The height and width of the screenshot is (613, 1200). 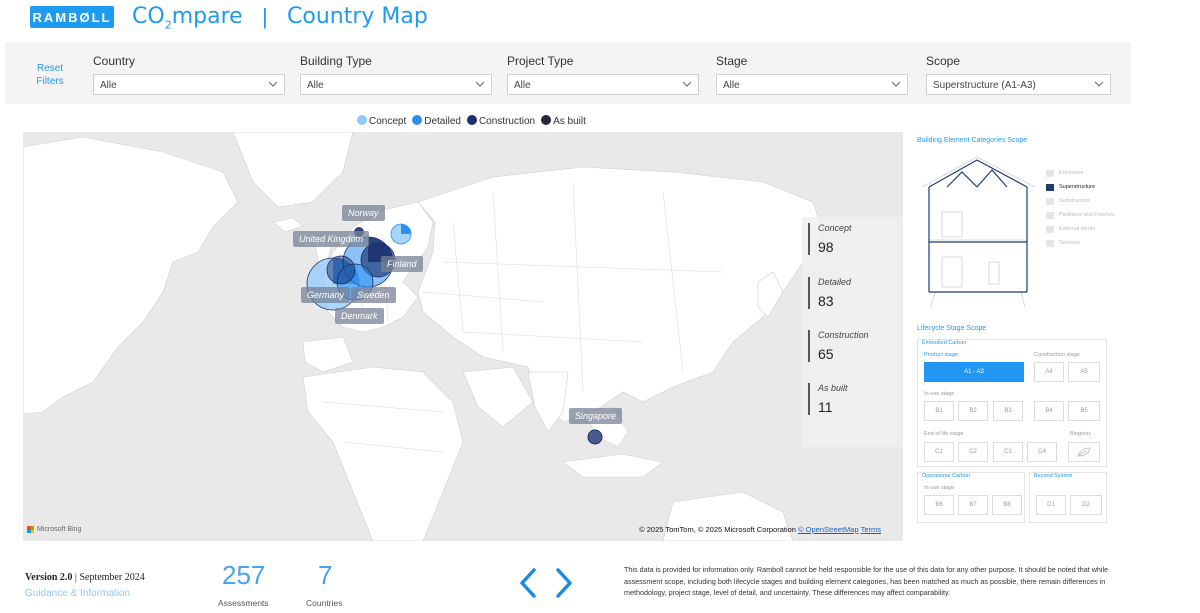 What do you see at coordinates (1049, 372) in the screenshot?
I see `stage-a4-button: A4` at bounding box center [1049, 372].